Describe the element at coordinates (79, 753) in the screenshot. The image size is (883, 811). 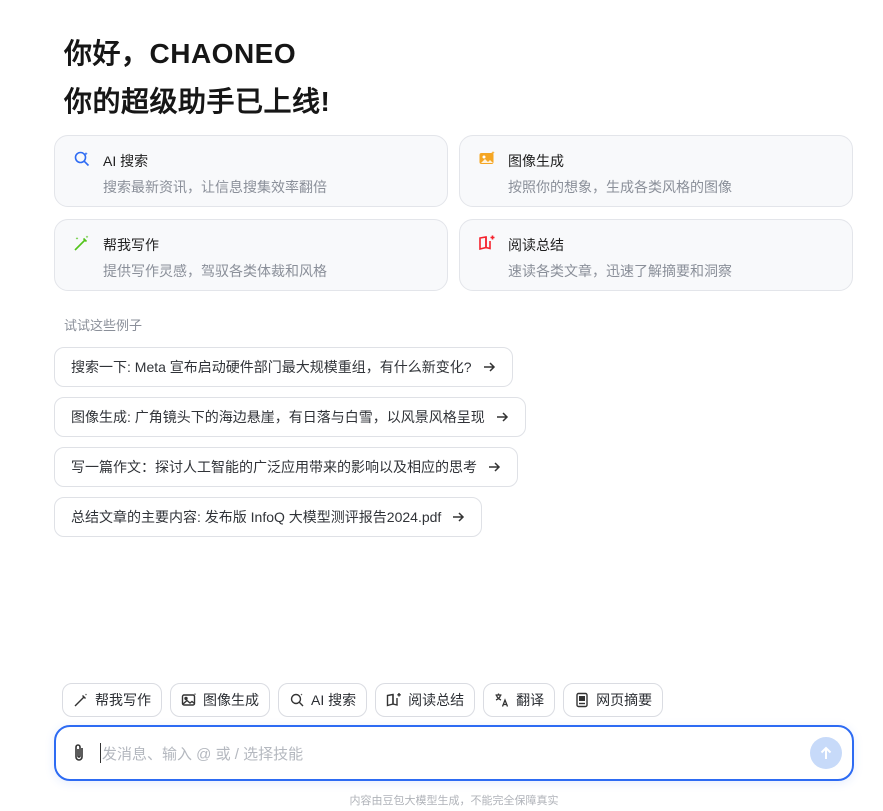
I see `attachment-clip-icon` at that location.